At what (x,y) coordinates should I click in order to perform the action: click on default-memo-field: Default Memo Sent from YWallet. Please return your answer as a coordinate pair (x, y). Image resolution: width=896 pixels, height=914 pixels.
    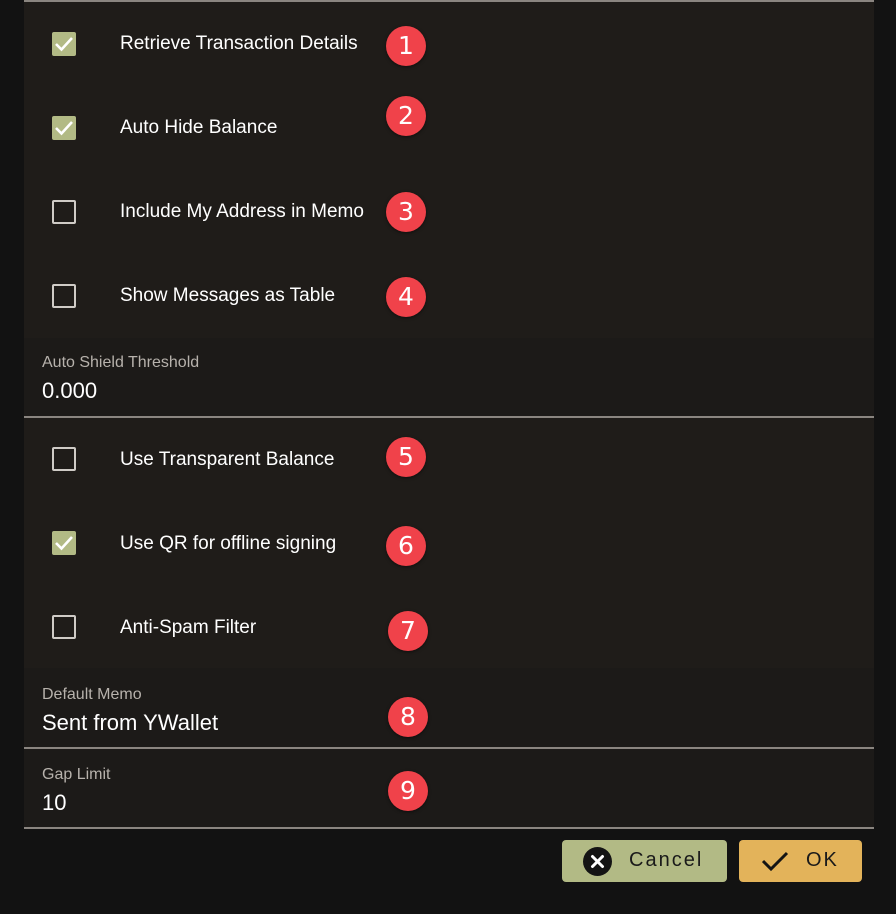
    Looking at the image, I should click on (449, 707).